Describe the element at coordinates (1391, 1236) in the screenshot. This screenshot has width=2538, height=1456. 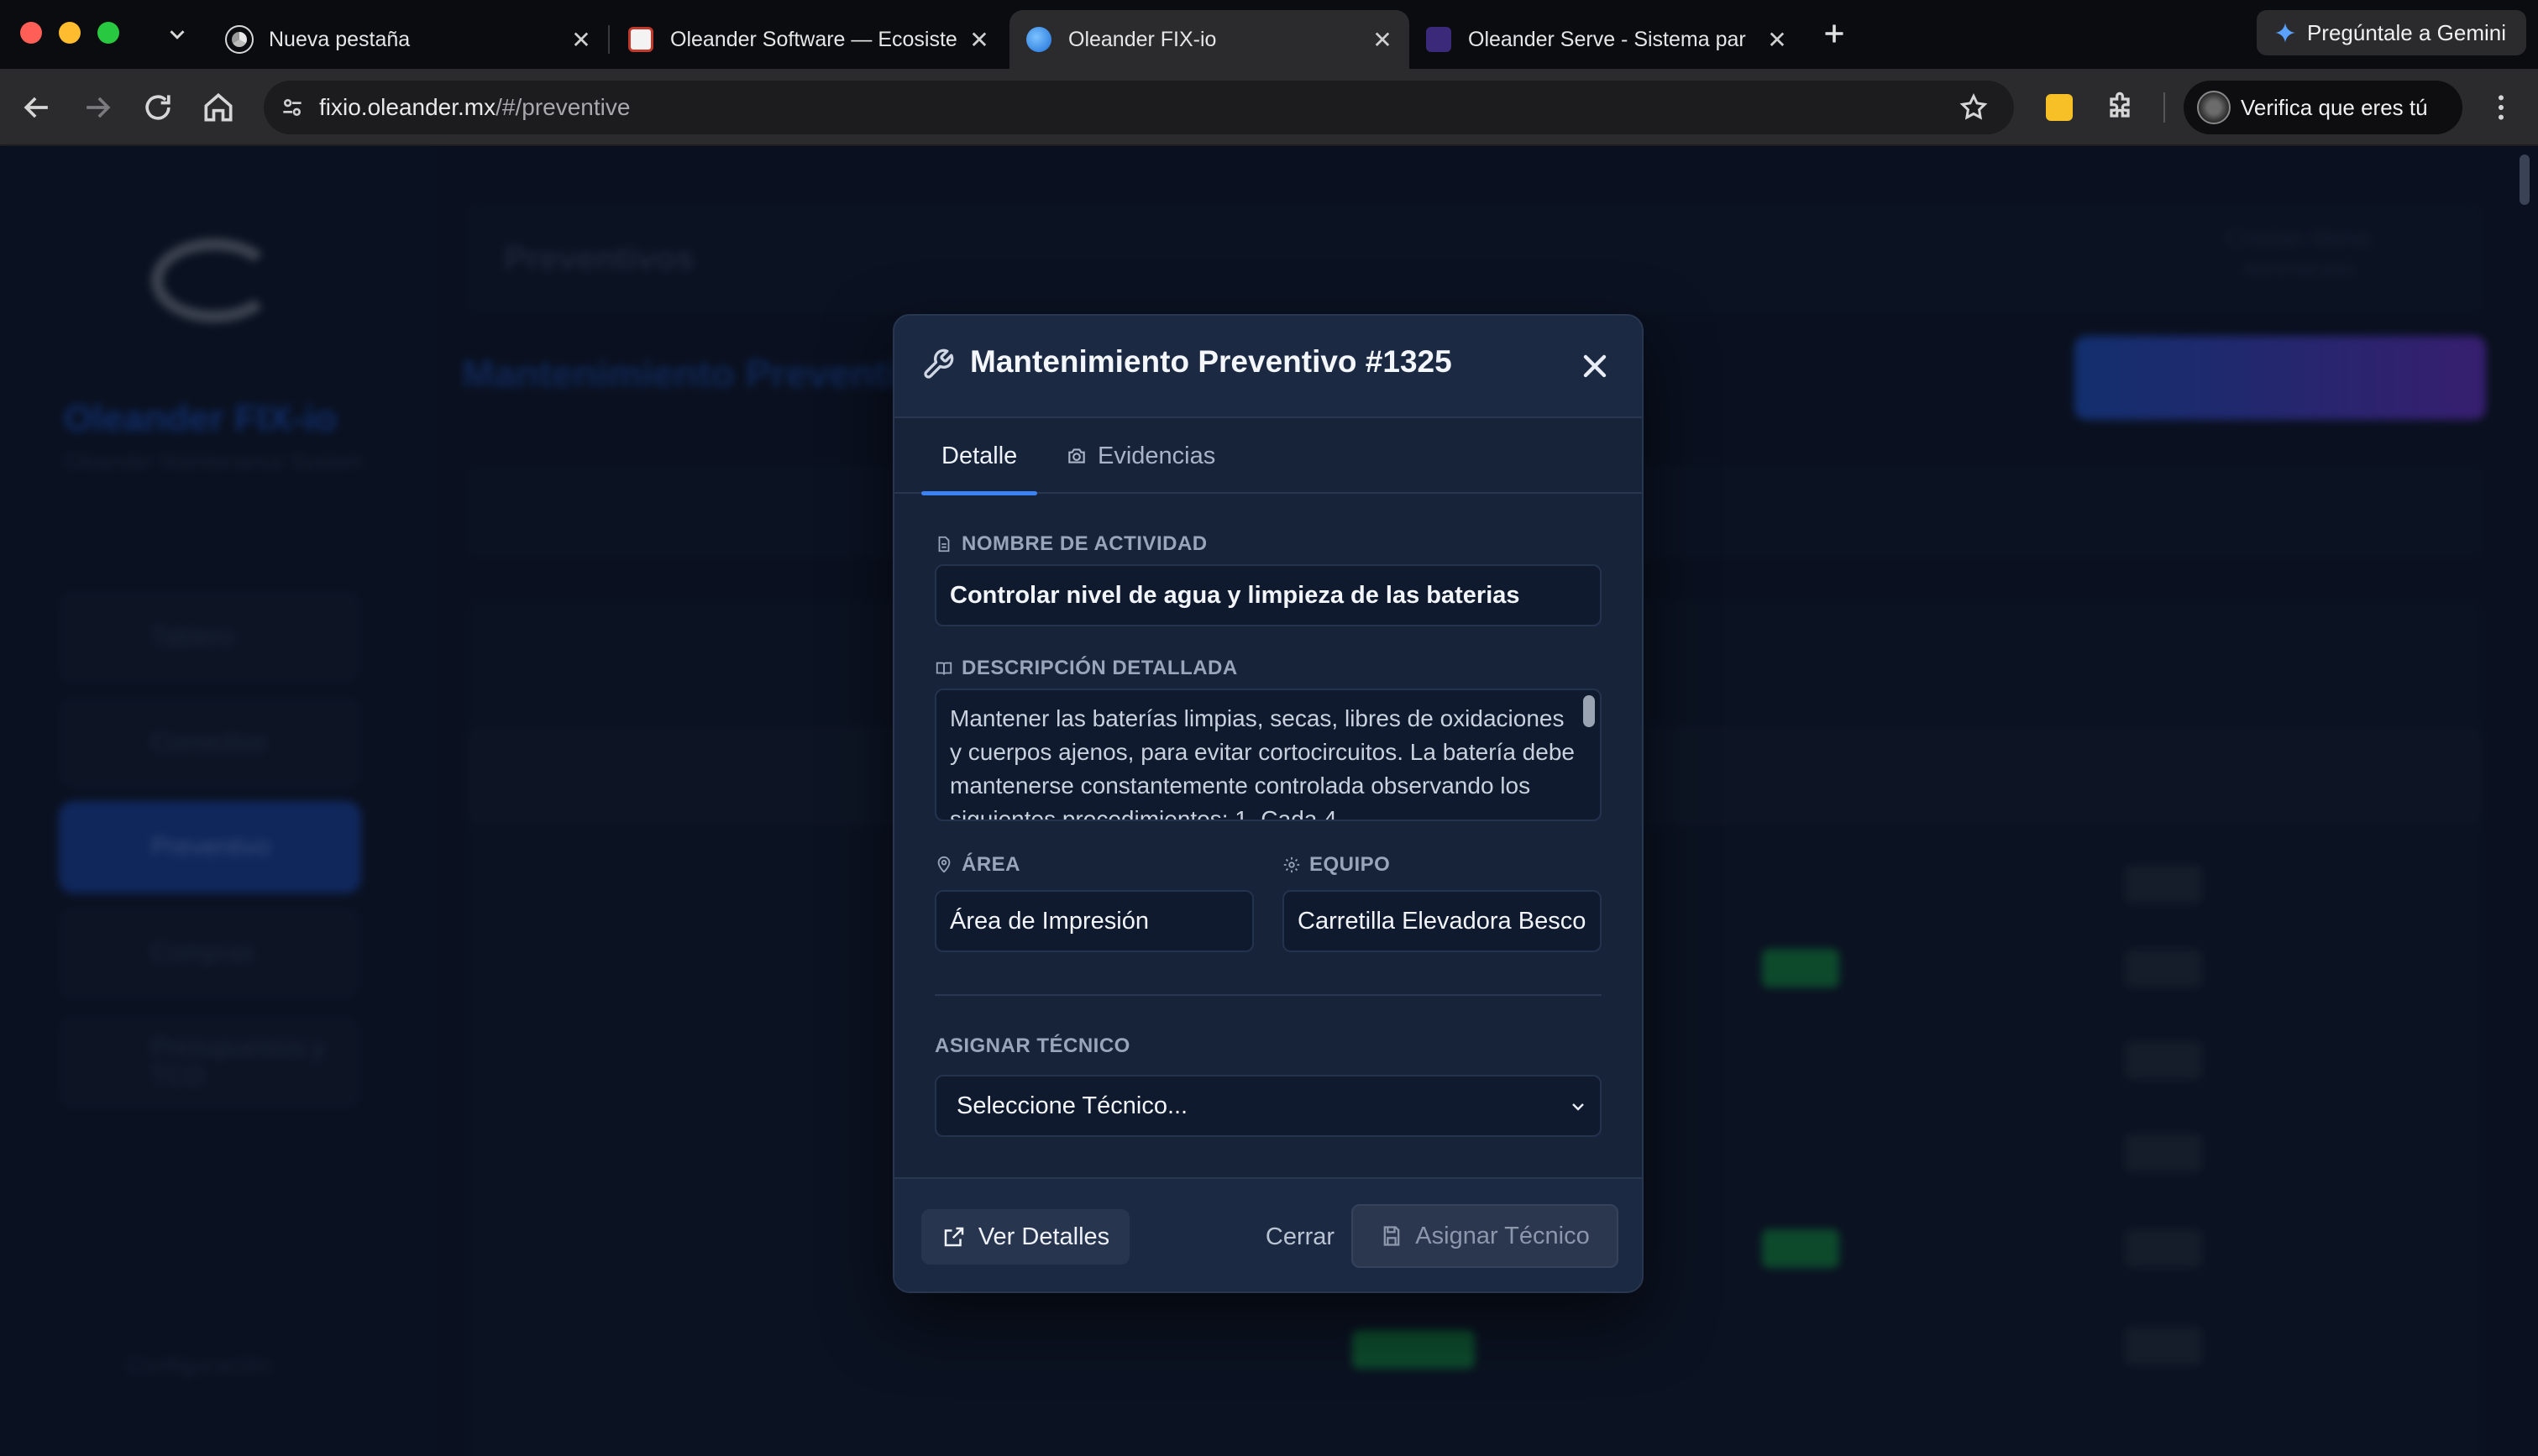
I see `save-icon` at that location.